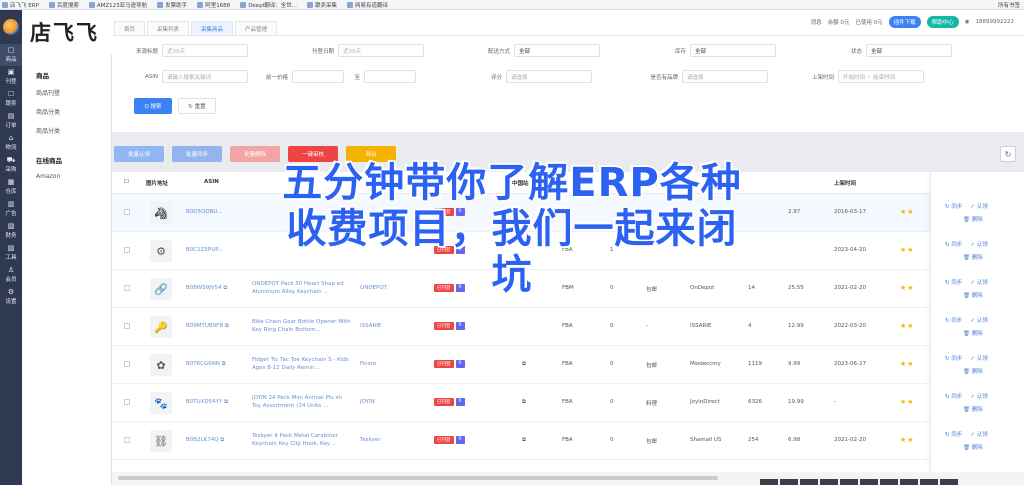  What do you see at coordinates (816, 22) in the screenshot?
I see `messages-link: 消息` at bounding box center [816, 22].